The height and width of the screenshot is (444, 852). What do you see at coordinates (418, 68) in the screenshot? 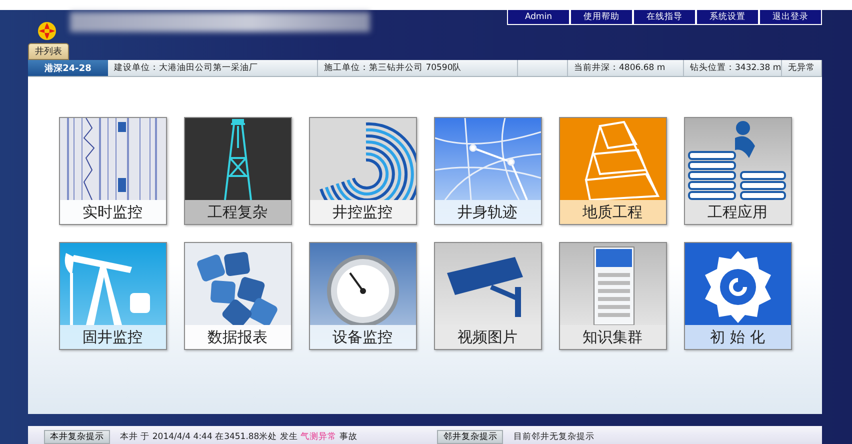
I see `contractor-info: 施工单位：第三钻井公司 70590队` at bounding box center [418, 68].